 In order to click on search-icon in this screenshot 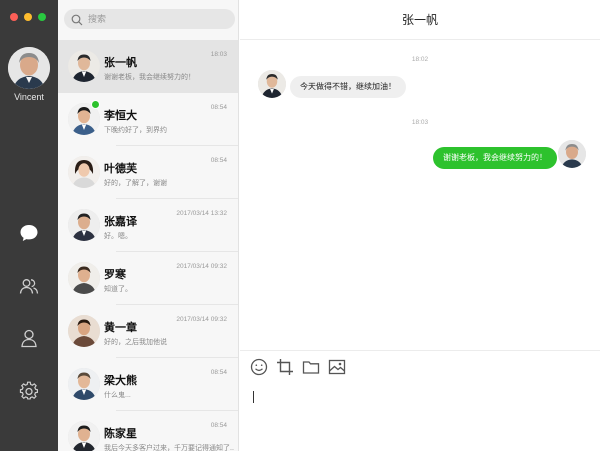, I will do `click(77, 22)`.